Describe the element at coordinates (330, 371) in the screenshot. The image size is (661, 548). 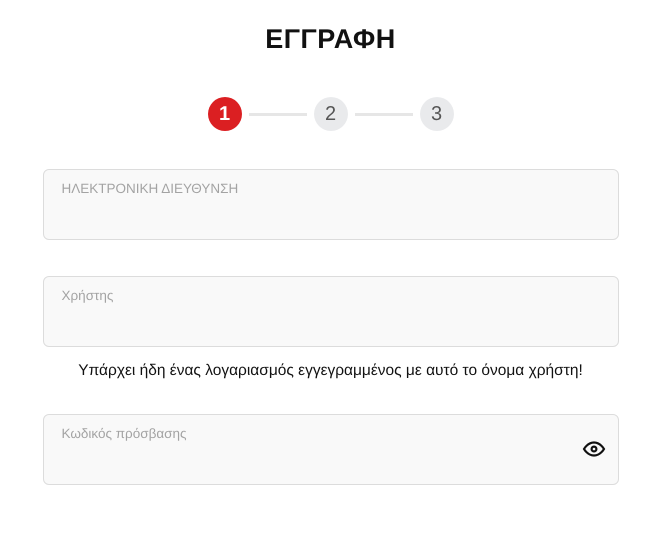
I see `error-message: Υπάρχει ήδη ένας λογαριασμός εγγεγραμμένος με αυτό το όνομα χρήστη!` at that location.